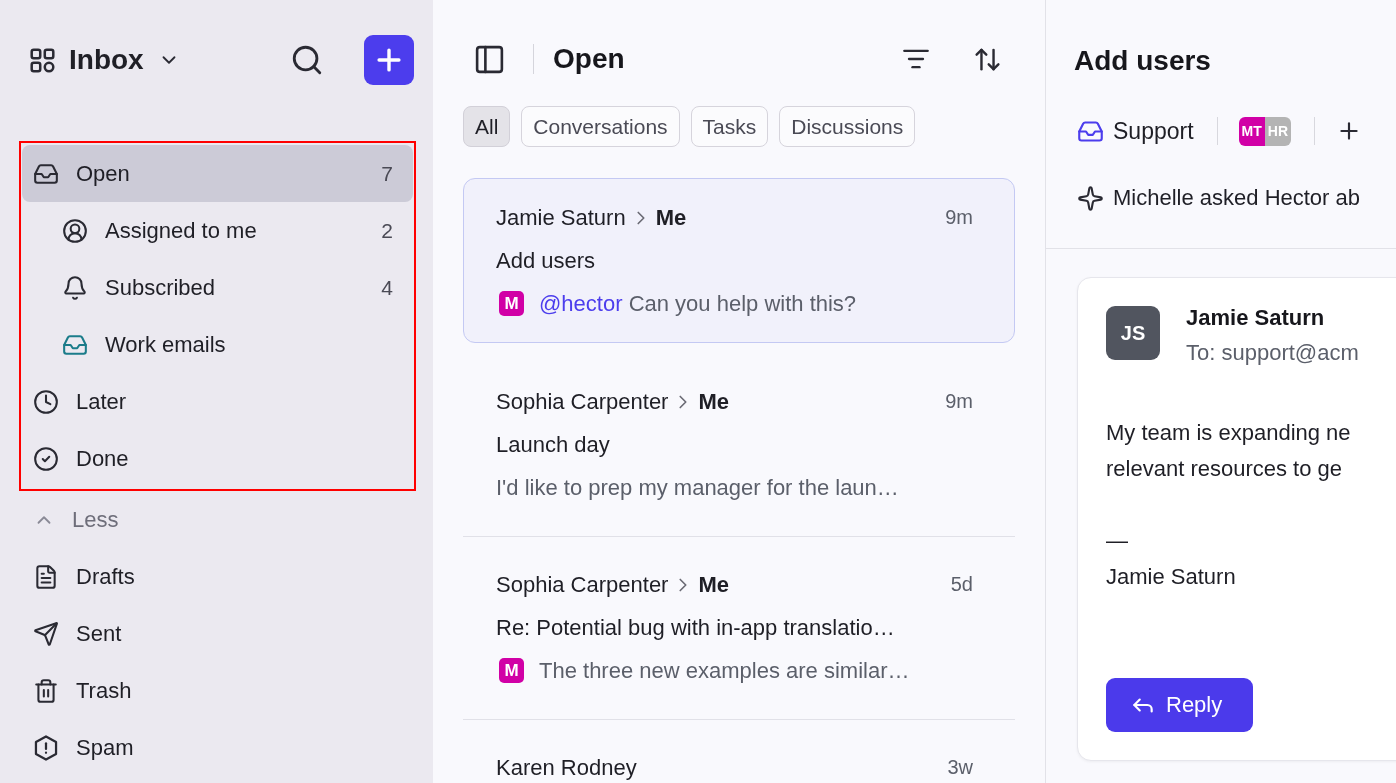  What do you see at coordinates (1236, 198) in the screenshot?
I see `summary-text: Michelle asked Hector ab` at bounding box center [1236, 198].